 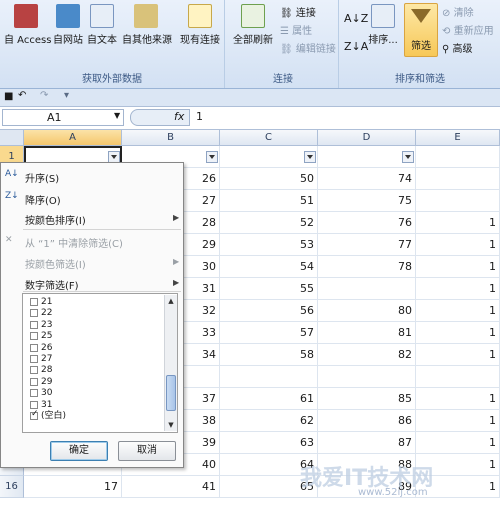 What do you see at coordinates (22, 95) in the screenshot?
I see `undo-icon: ↶` at bounding box center [22, 95].